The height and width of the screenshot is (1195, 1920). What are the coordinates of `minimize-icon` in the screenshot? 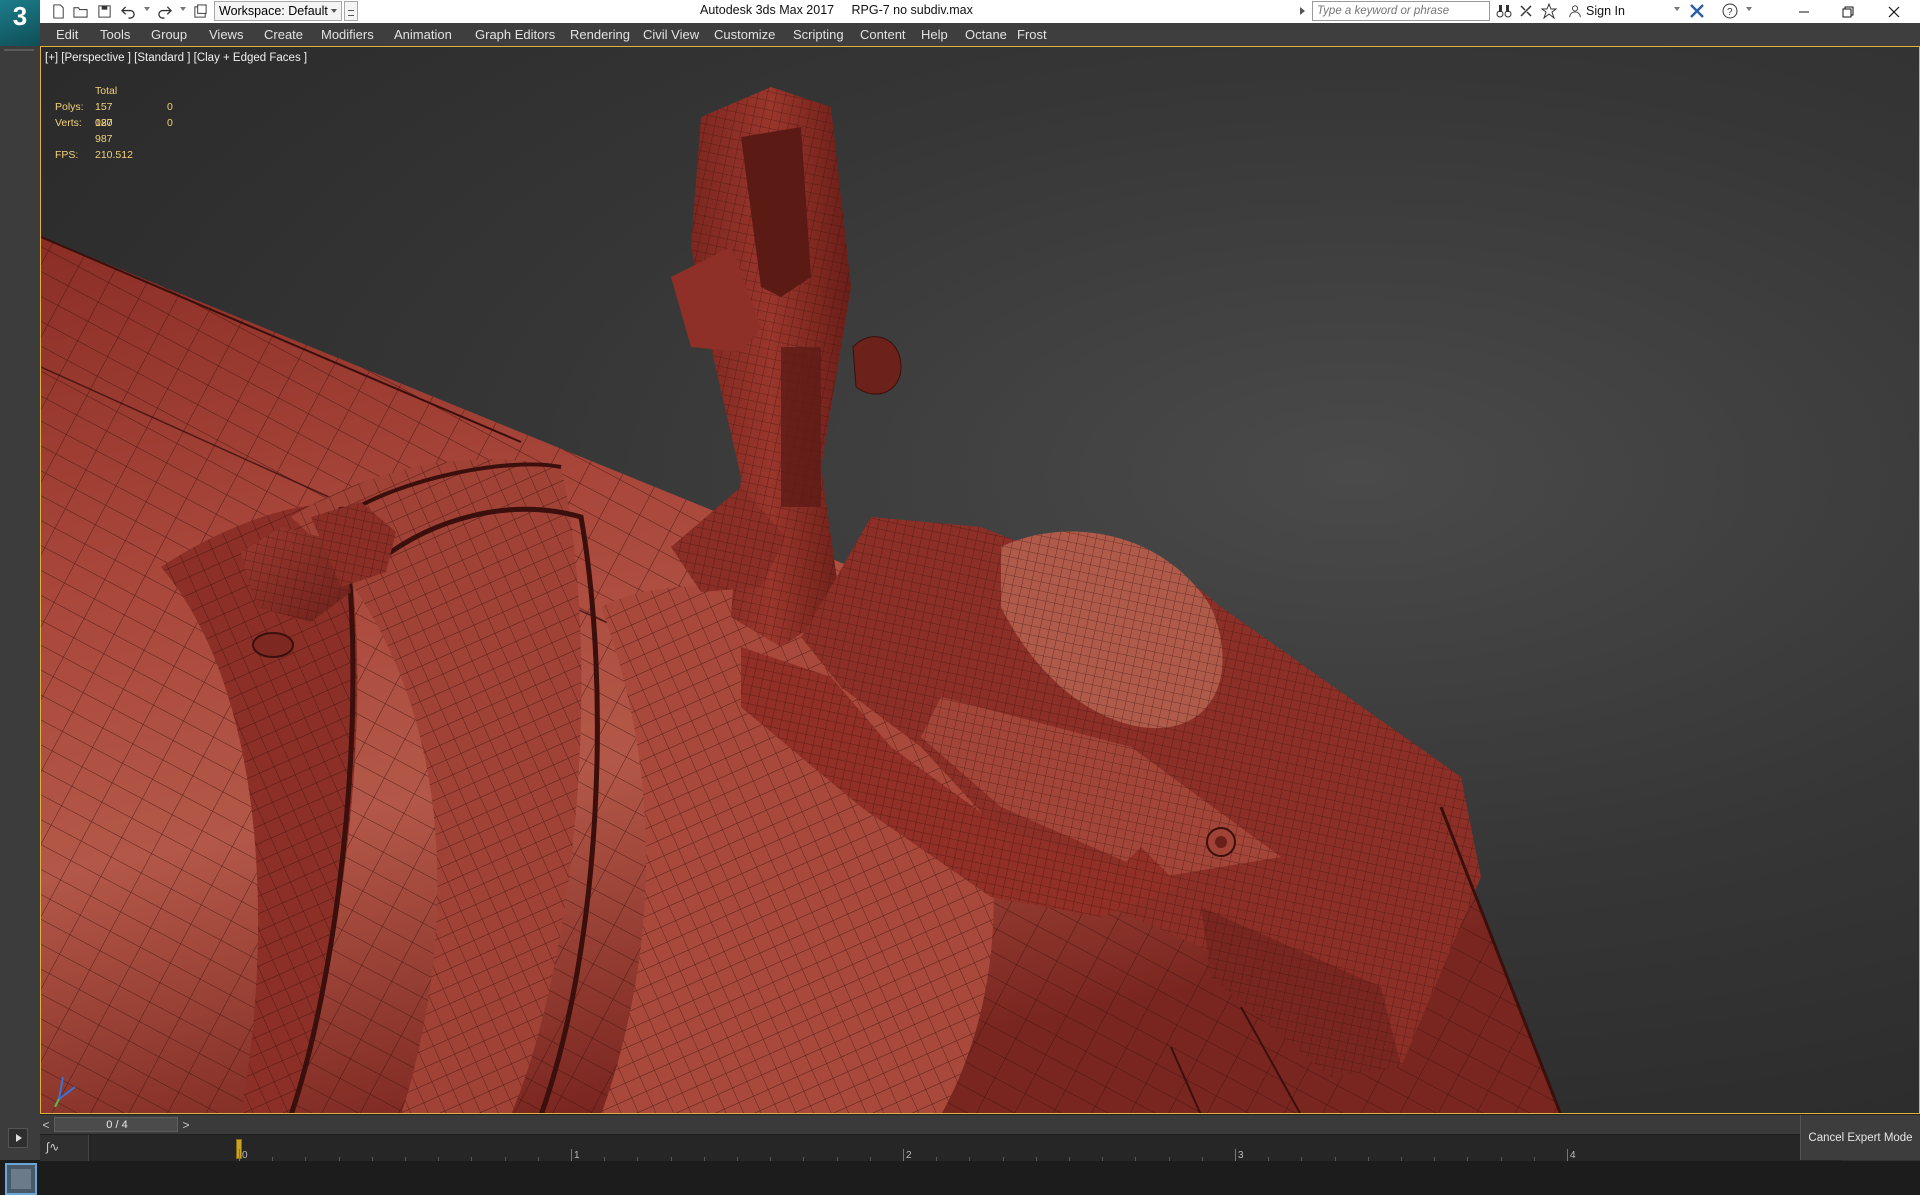 It's located at (1804, 11).